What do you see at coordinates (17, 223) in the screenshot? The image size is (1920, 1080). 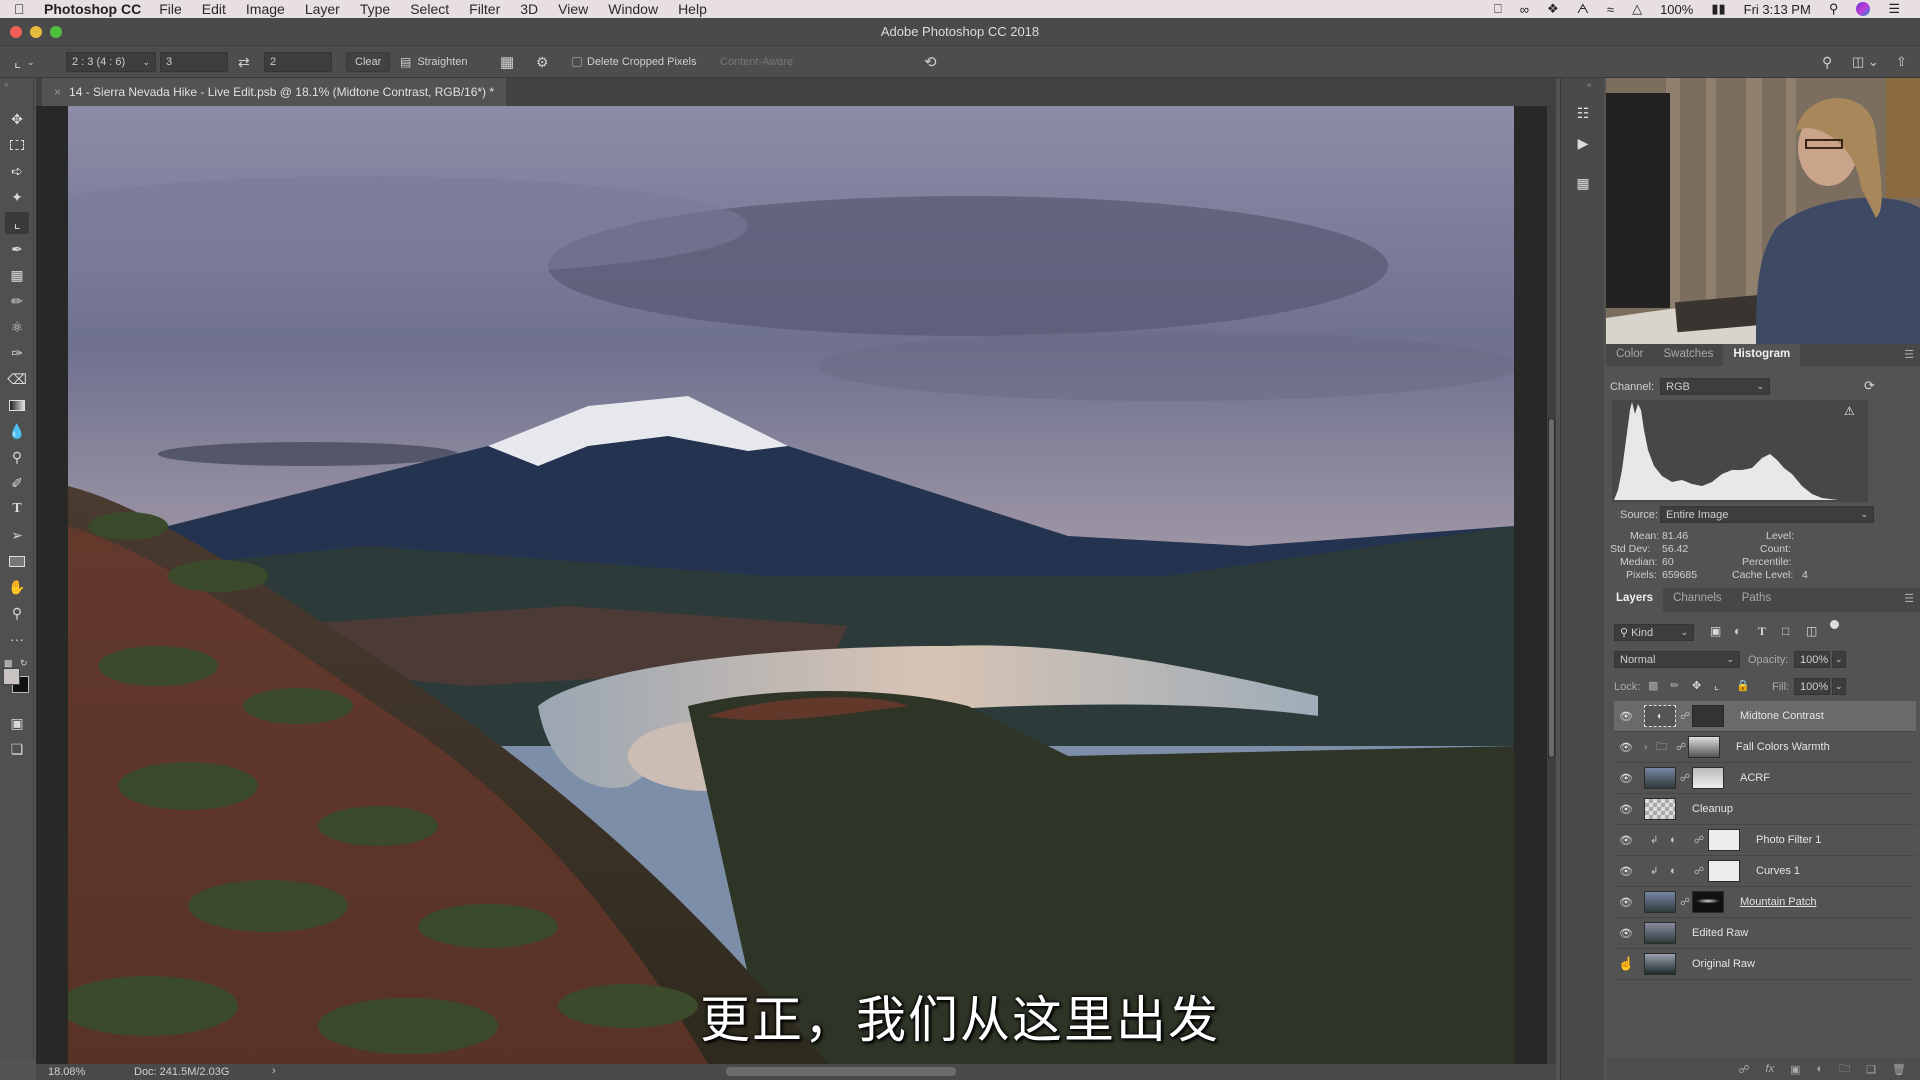 I see `crop-tool-icon: ⌞` at bounding box center [17, 223].